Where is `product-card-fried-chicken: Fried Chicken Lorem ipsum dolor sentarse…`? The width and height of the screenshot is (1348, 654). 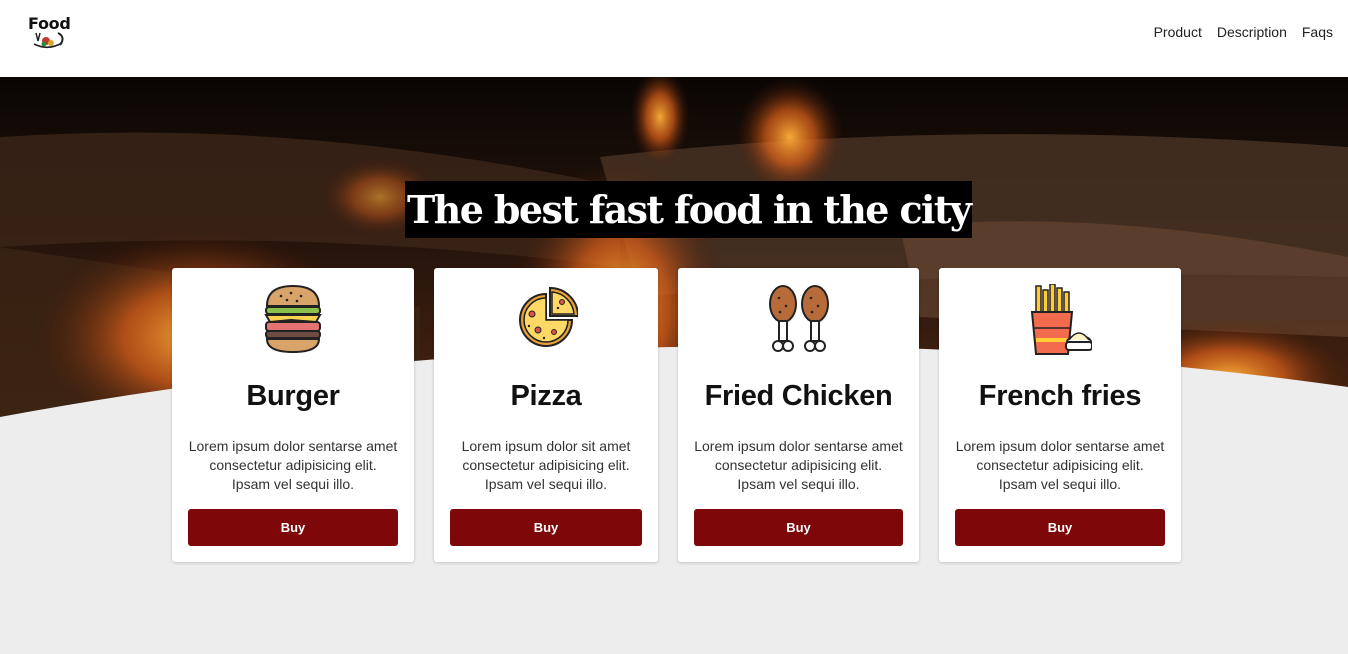 product-card-fried-chicken: Fried Chicken Lorem ipsum dolor sentarse… is located at coordinates (798, 415).